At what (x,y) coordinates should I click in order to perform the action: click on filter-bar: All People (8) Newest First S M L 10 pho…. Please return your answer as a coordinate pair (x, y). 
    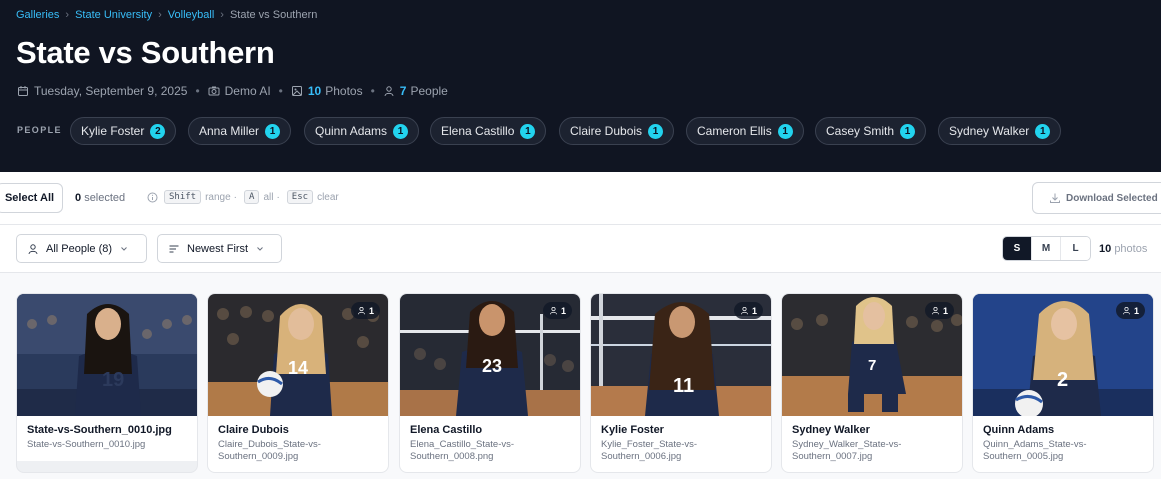
    Looking at the image, I should click on (580, 249).